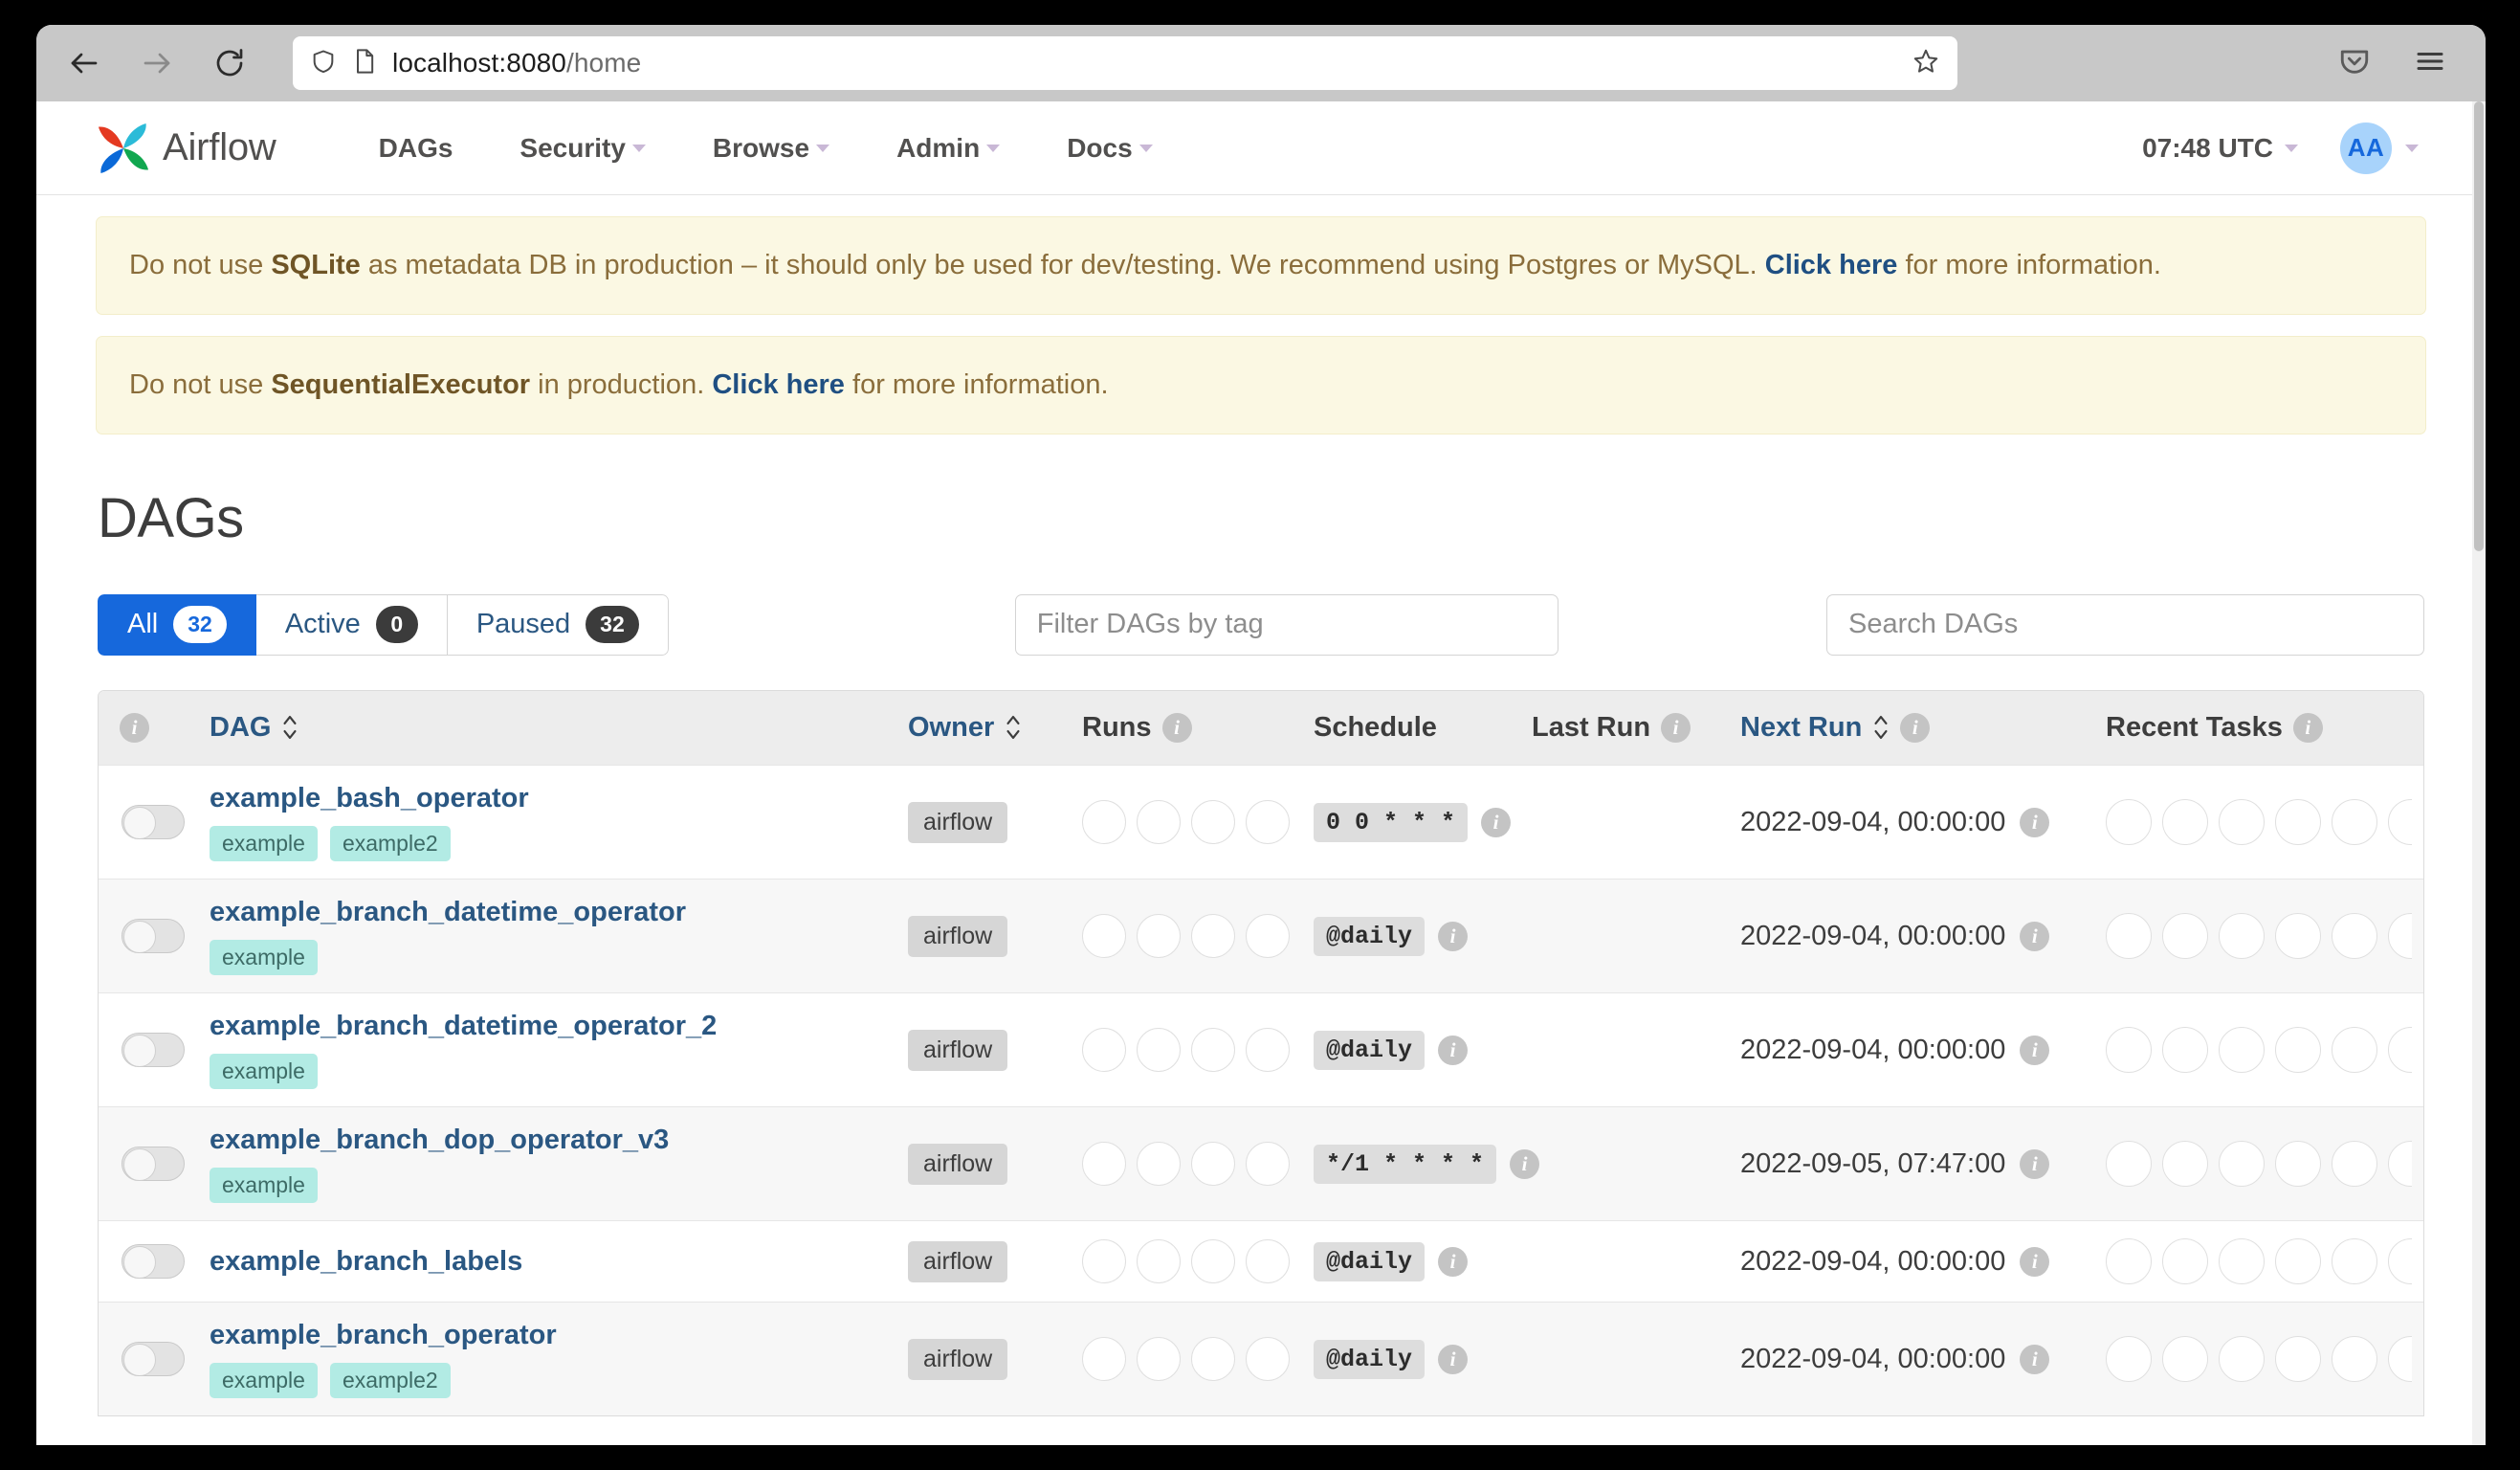  I want to click on dag-name-link: example_branch_operator, so click(548, 1335).